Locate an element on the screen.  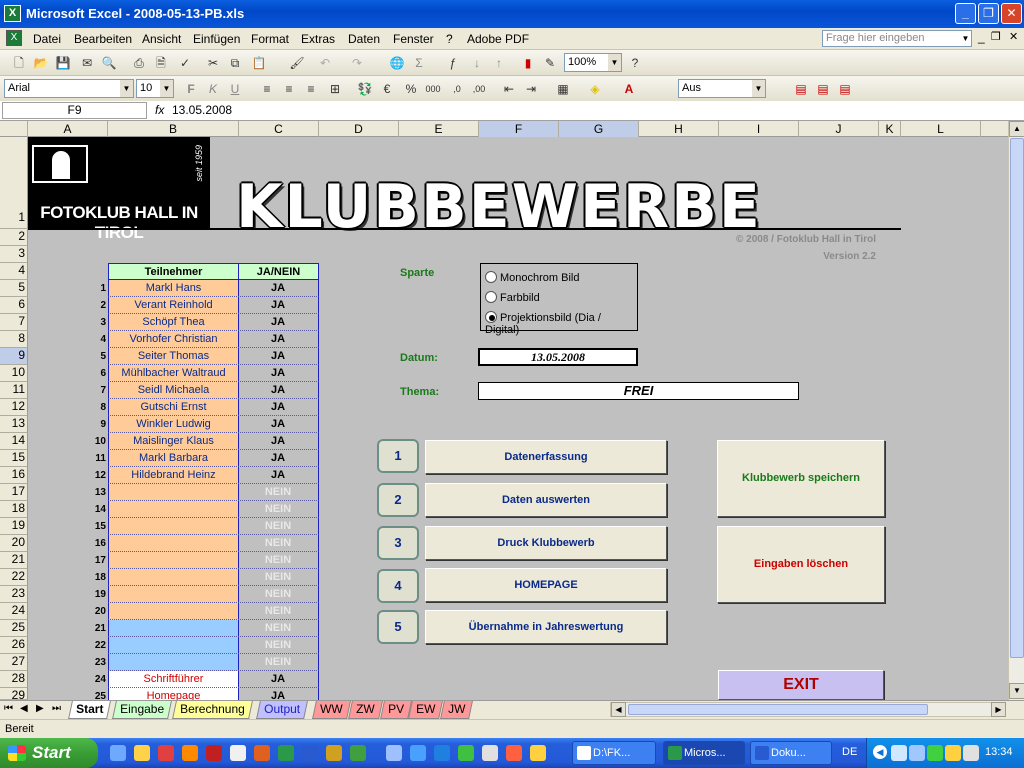
column-header: A is located at coordinates (68, 129).